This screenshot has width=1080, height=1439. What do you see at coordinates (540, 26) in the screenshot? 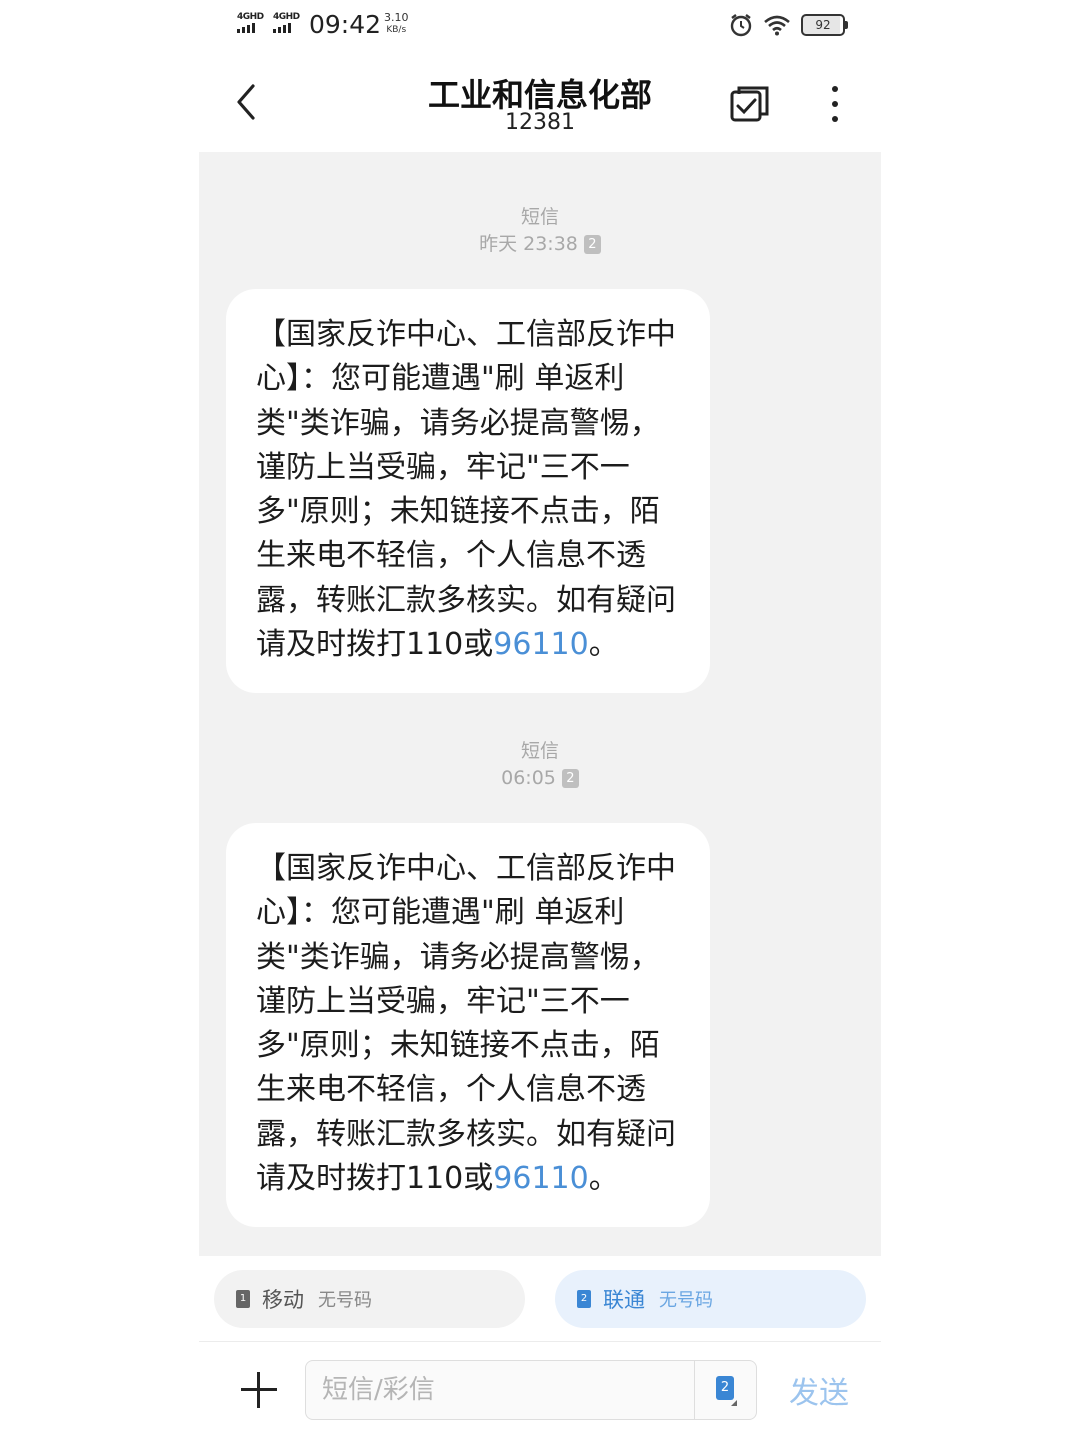
I see `status-bar: 4GHD 4GHD 09:42 3.10 KB/s 92` at bounding box center [540, 26].